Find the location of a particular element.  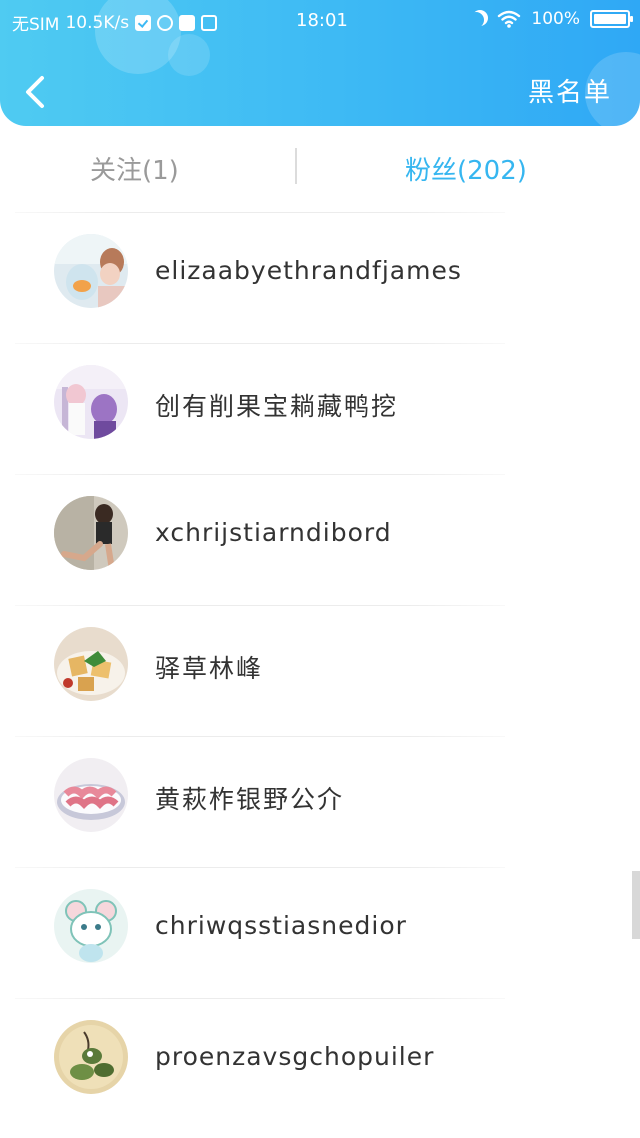

header-bar: 无SIM 10.5K/s 18:01 100% 黑名单 is located at coordinates (320, 63).